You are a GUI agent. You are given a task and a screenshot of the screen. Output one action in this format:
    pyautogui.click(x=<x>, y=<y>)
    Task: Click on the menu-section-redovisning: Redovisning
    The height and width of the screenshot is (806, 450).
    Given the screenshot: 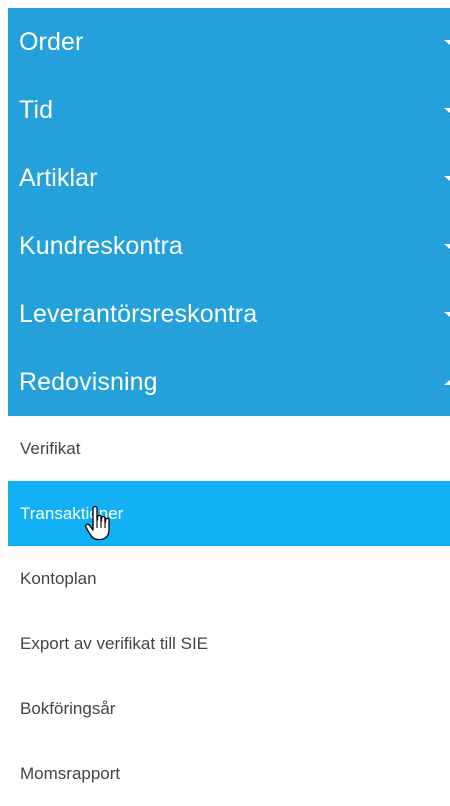 What is the action you would take?
    pyautogui.click(x=229, y=382)
    